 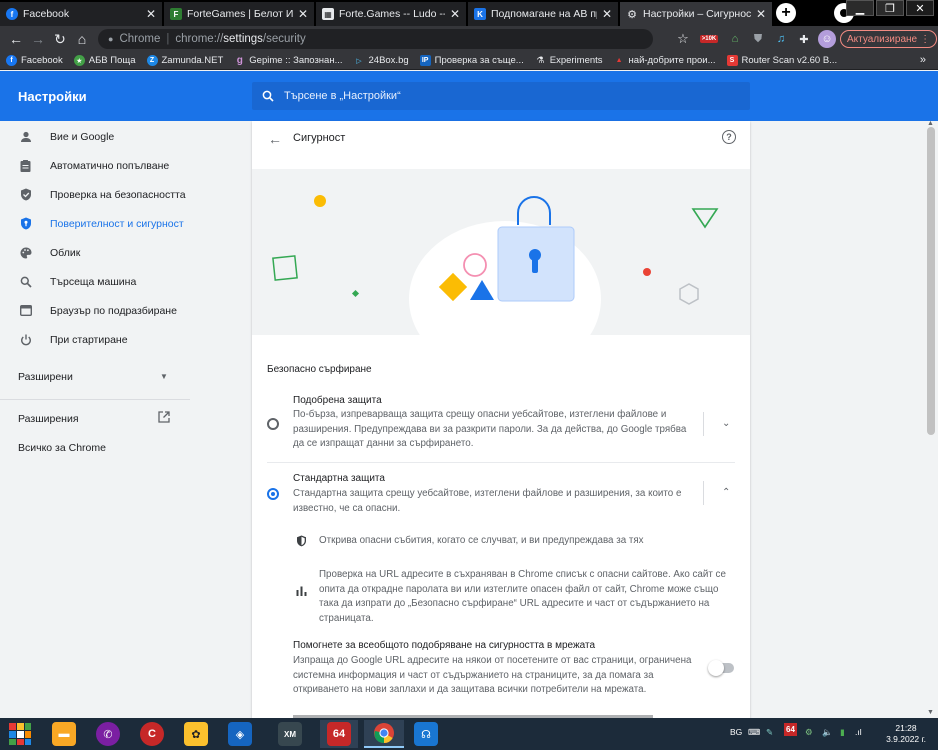 I want to click on signal-icon: .ıl, so click(x=858, y=732).